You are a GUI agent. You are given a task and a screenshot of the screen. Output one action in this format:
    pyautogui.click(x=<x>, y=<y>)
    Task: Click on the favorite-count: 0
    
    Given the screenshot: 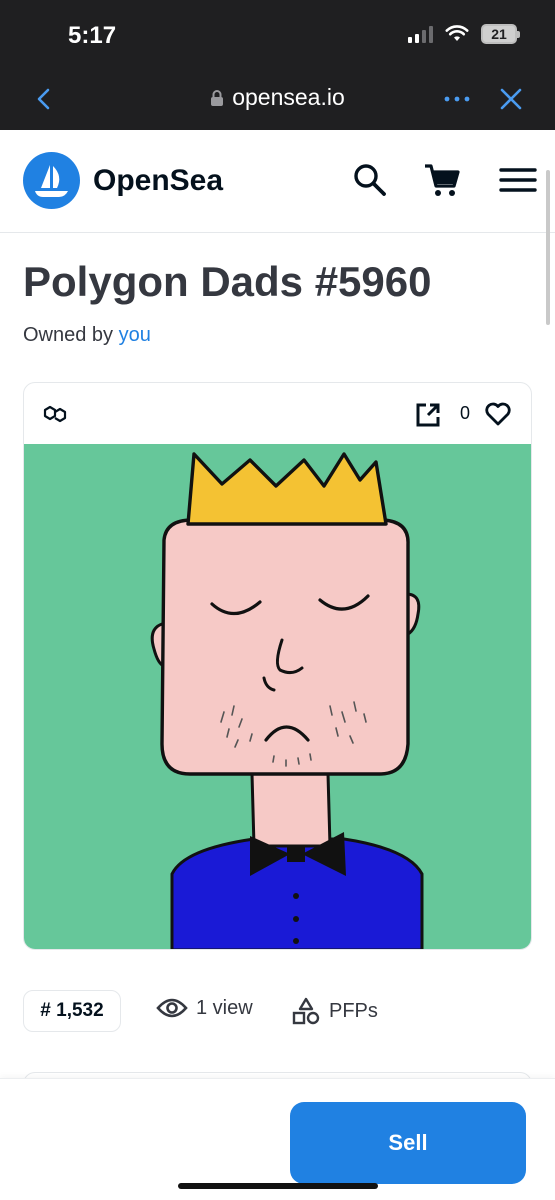 What is the action you would take?
    pyautogui.click(x=465, y=413)
    